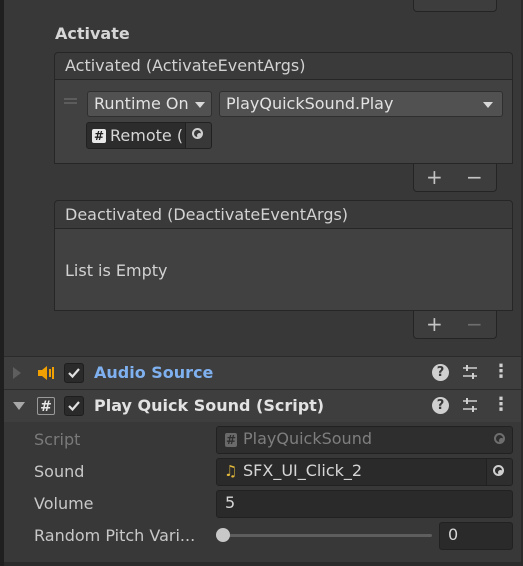 The height and width of the screenshot is (566, 523). I want to click on collapse-arrow-icon, so click(19, 406).